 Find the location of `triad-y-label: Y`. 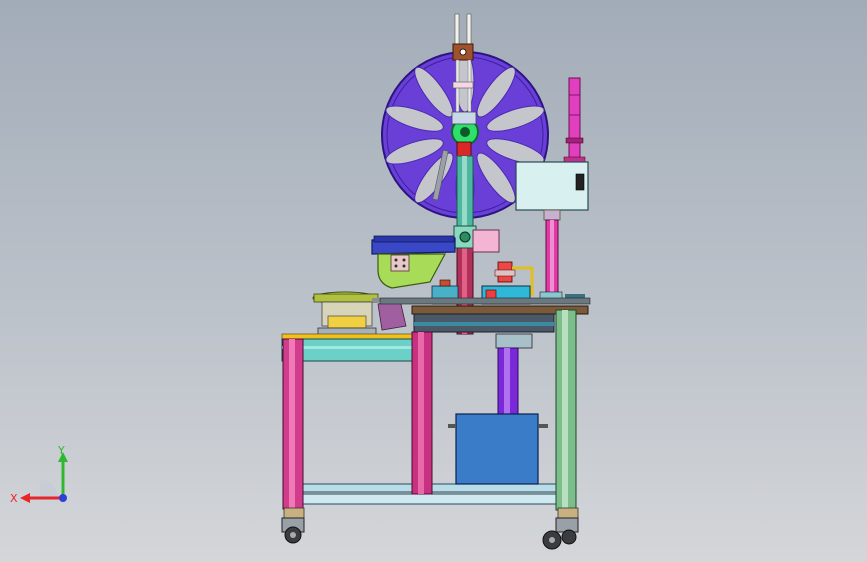

triad-y-label: Y is located at coordinates (61, 450).